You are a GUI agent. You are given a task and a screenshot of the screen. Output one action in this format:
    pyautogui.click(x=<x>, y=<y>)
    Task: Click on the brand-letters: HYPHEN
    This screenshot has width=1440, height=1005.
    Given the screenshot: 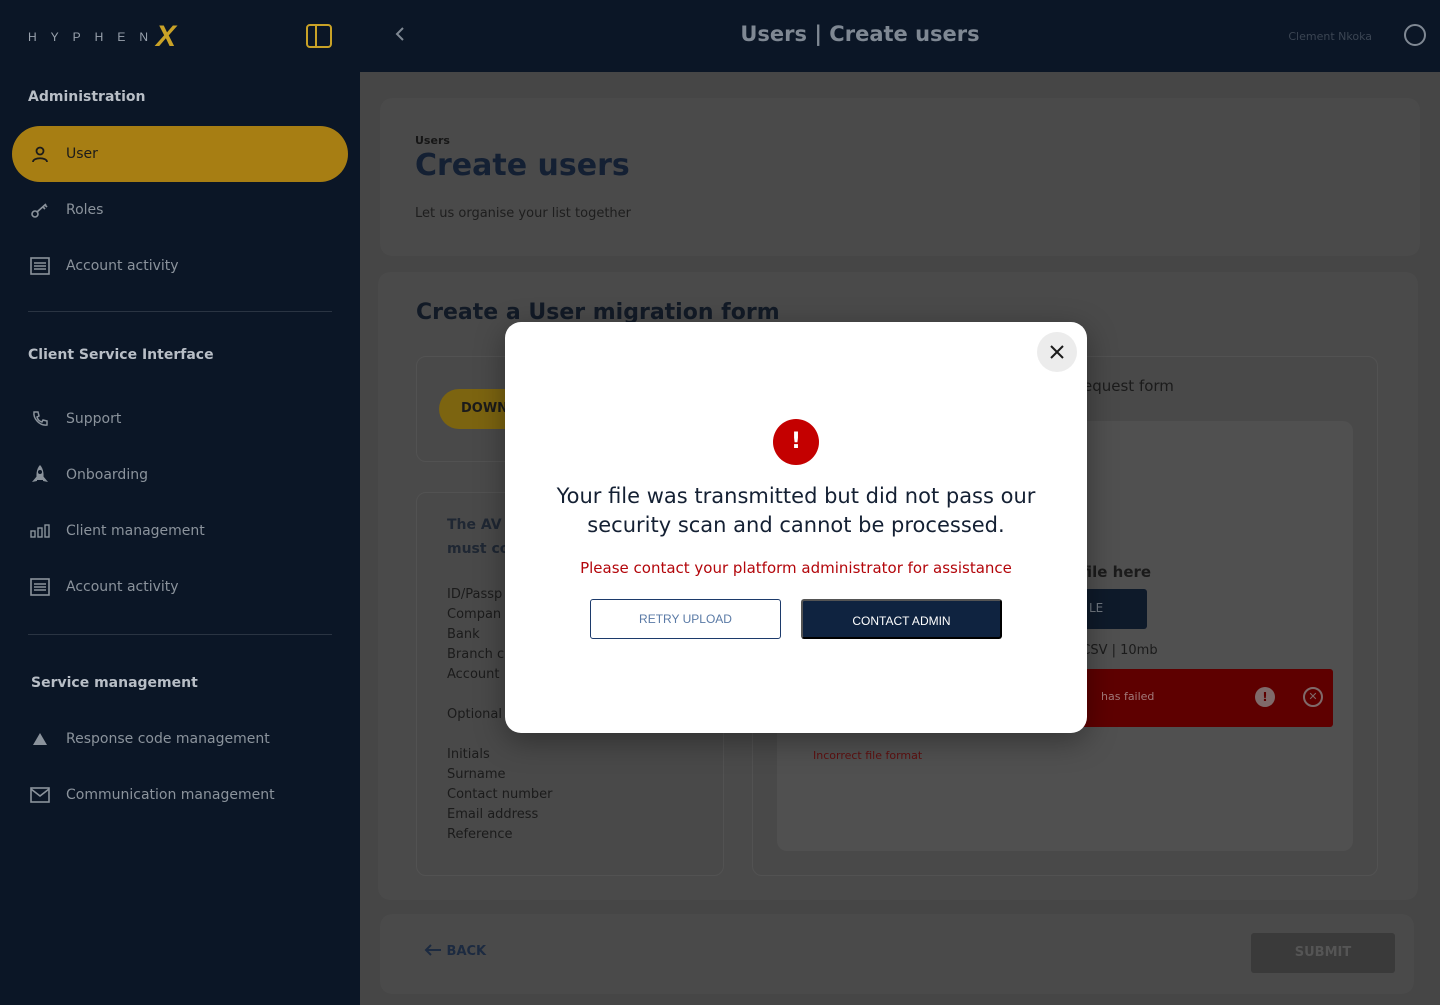 What is the action you would take?
    pyautogui.click(x=95, y=37)
    